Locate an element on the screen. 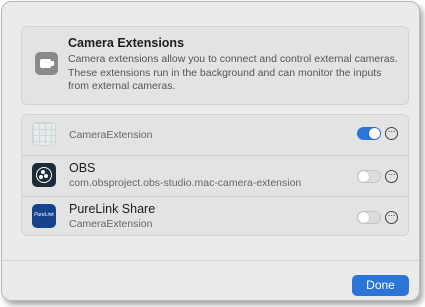  purelink-icon-text: PureLink is located at coordinates (44, 215).